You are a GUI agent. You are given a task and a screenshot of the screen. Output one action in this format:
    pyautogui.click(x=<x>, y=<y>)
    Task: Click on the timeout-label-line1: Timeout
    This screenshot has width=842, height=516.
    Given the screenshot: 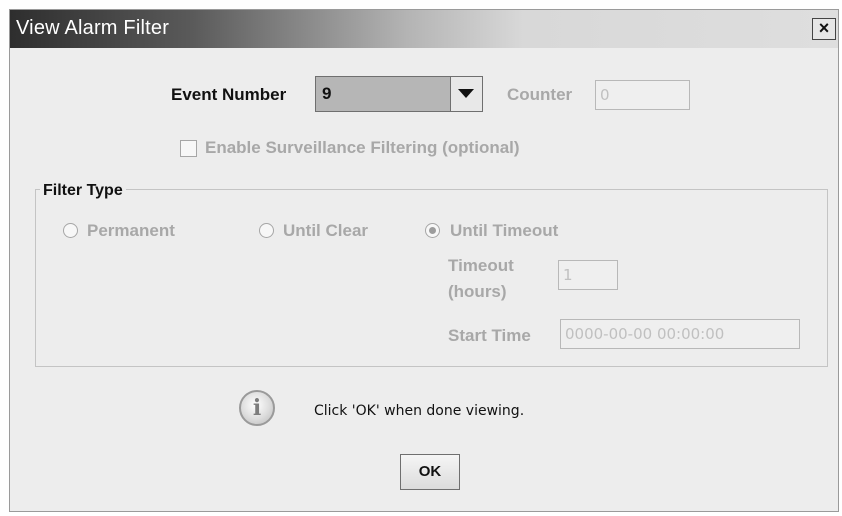 What is the action you would take?
    pyautogui.click(x=481, y=265)
    